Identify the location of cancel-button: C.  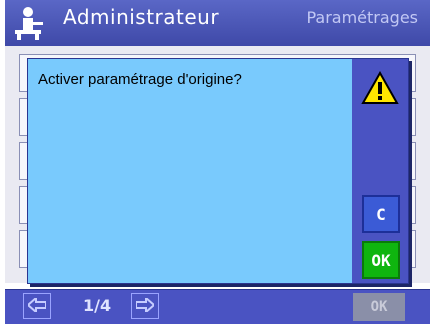
(381, 214).